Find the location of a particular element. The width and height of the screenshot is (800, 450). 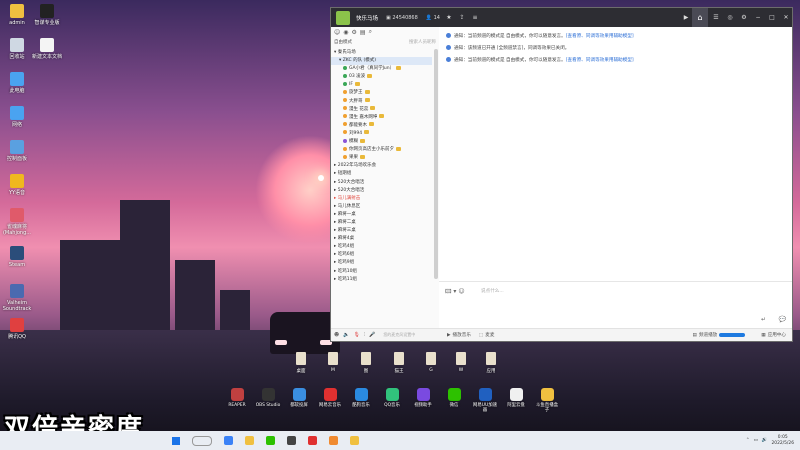

record-icon: ◉ is located at coordinates (345, 32).